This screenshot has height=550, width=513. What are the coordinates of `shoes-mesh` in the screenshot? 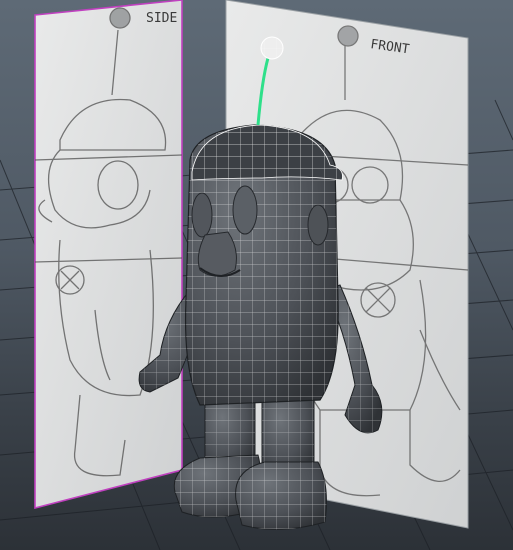 It's located at (250, 492).